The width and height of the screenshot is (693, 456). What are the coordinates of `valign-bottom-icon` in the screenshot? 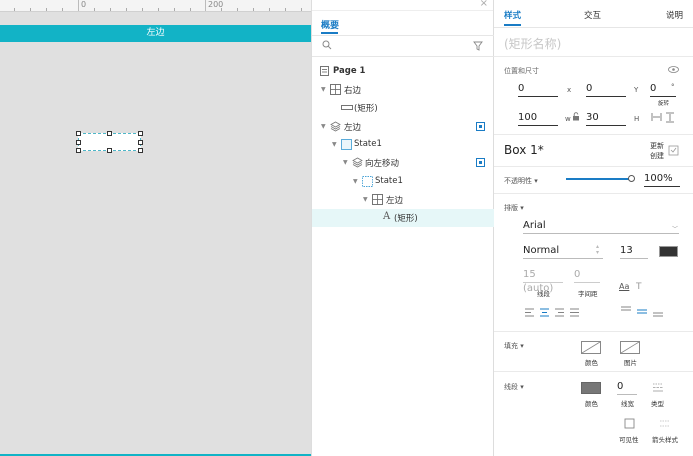 It's located at (658, 314).